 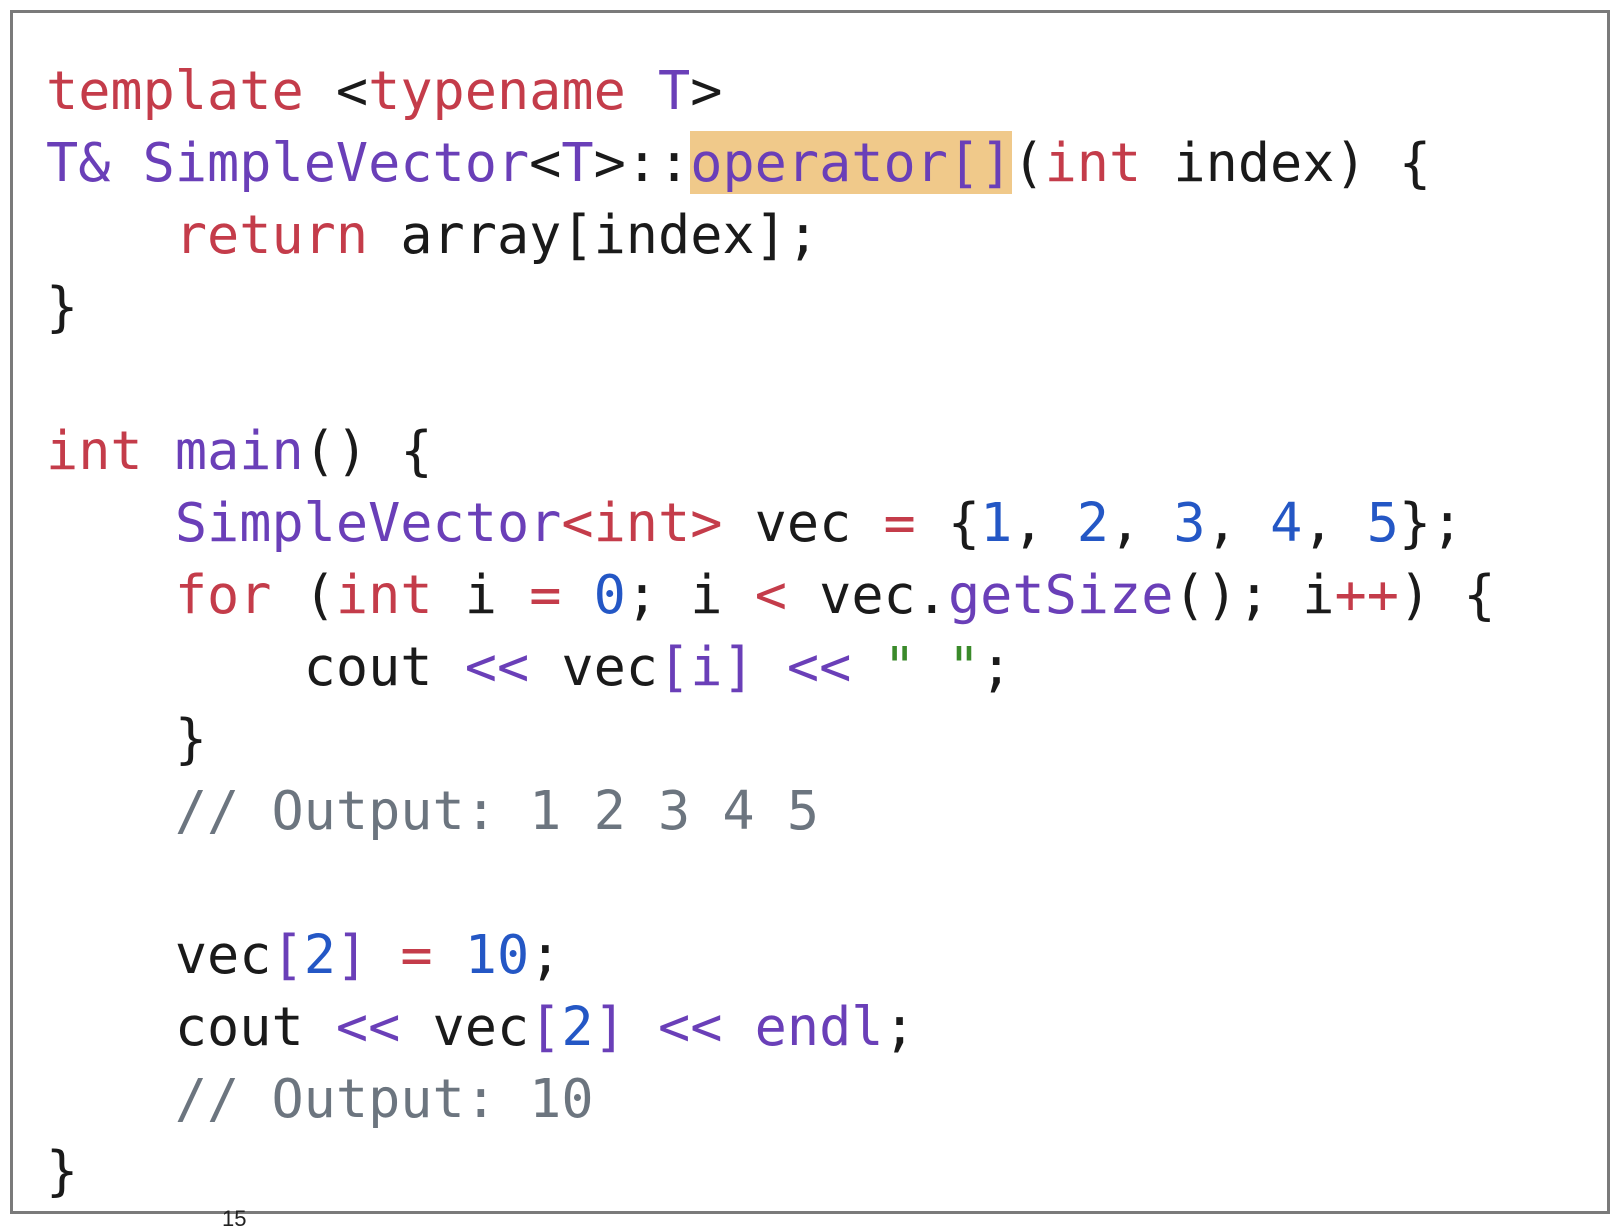 What do you see at coordinates (706, 666) in the screenshot?
I see `operator-token: [i]` at bounding box center [706, 666].